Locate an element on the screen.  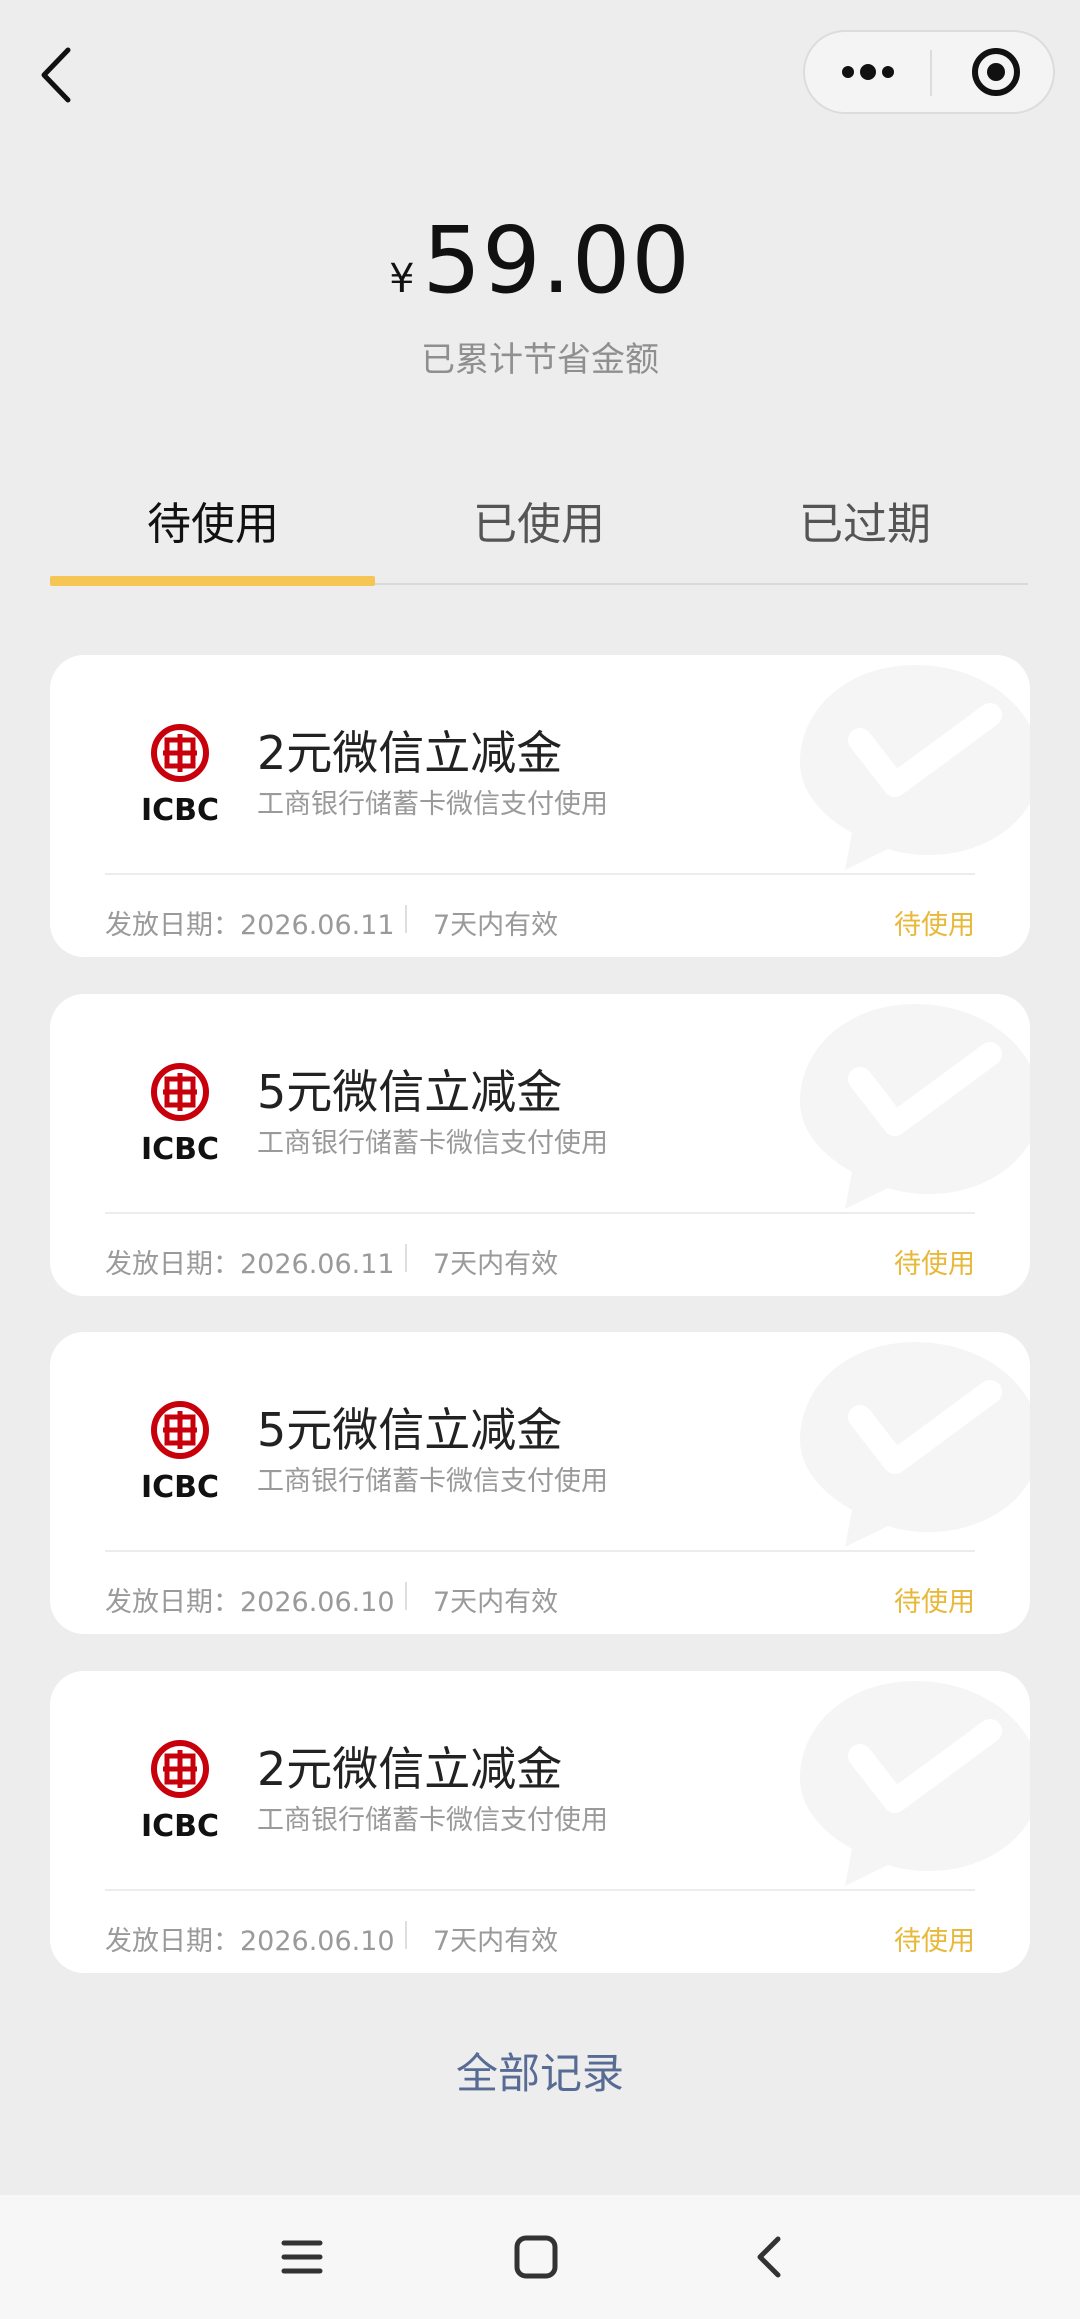
savings-summary: ¥ 59.00 is located at coordinates (540, 261).